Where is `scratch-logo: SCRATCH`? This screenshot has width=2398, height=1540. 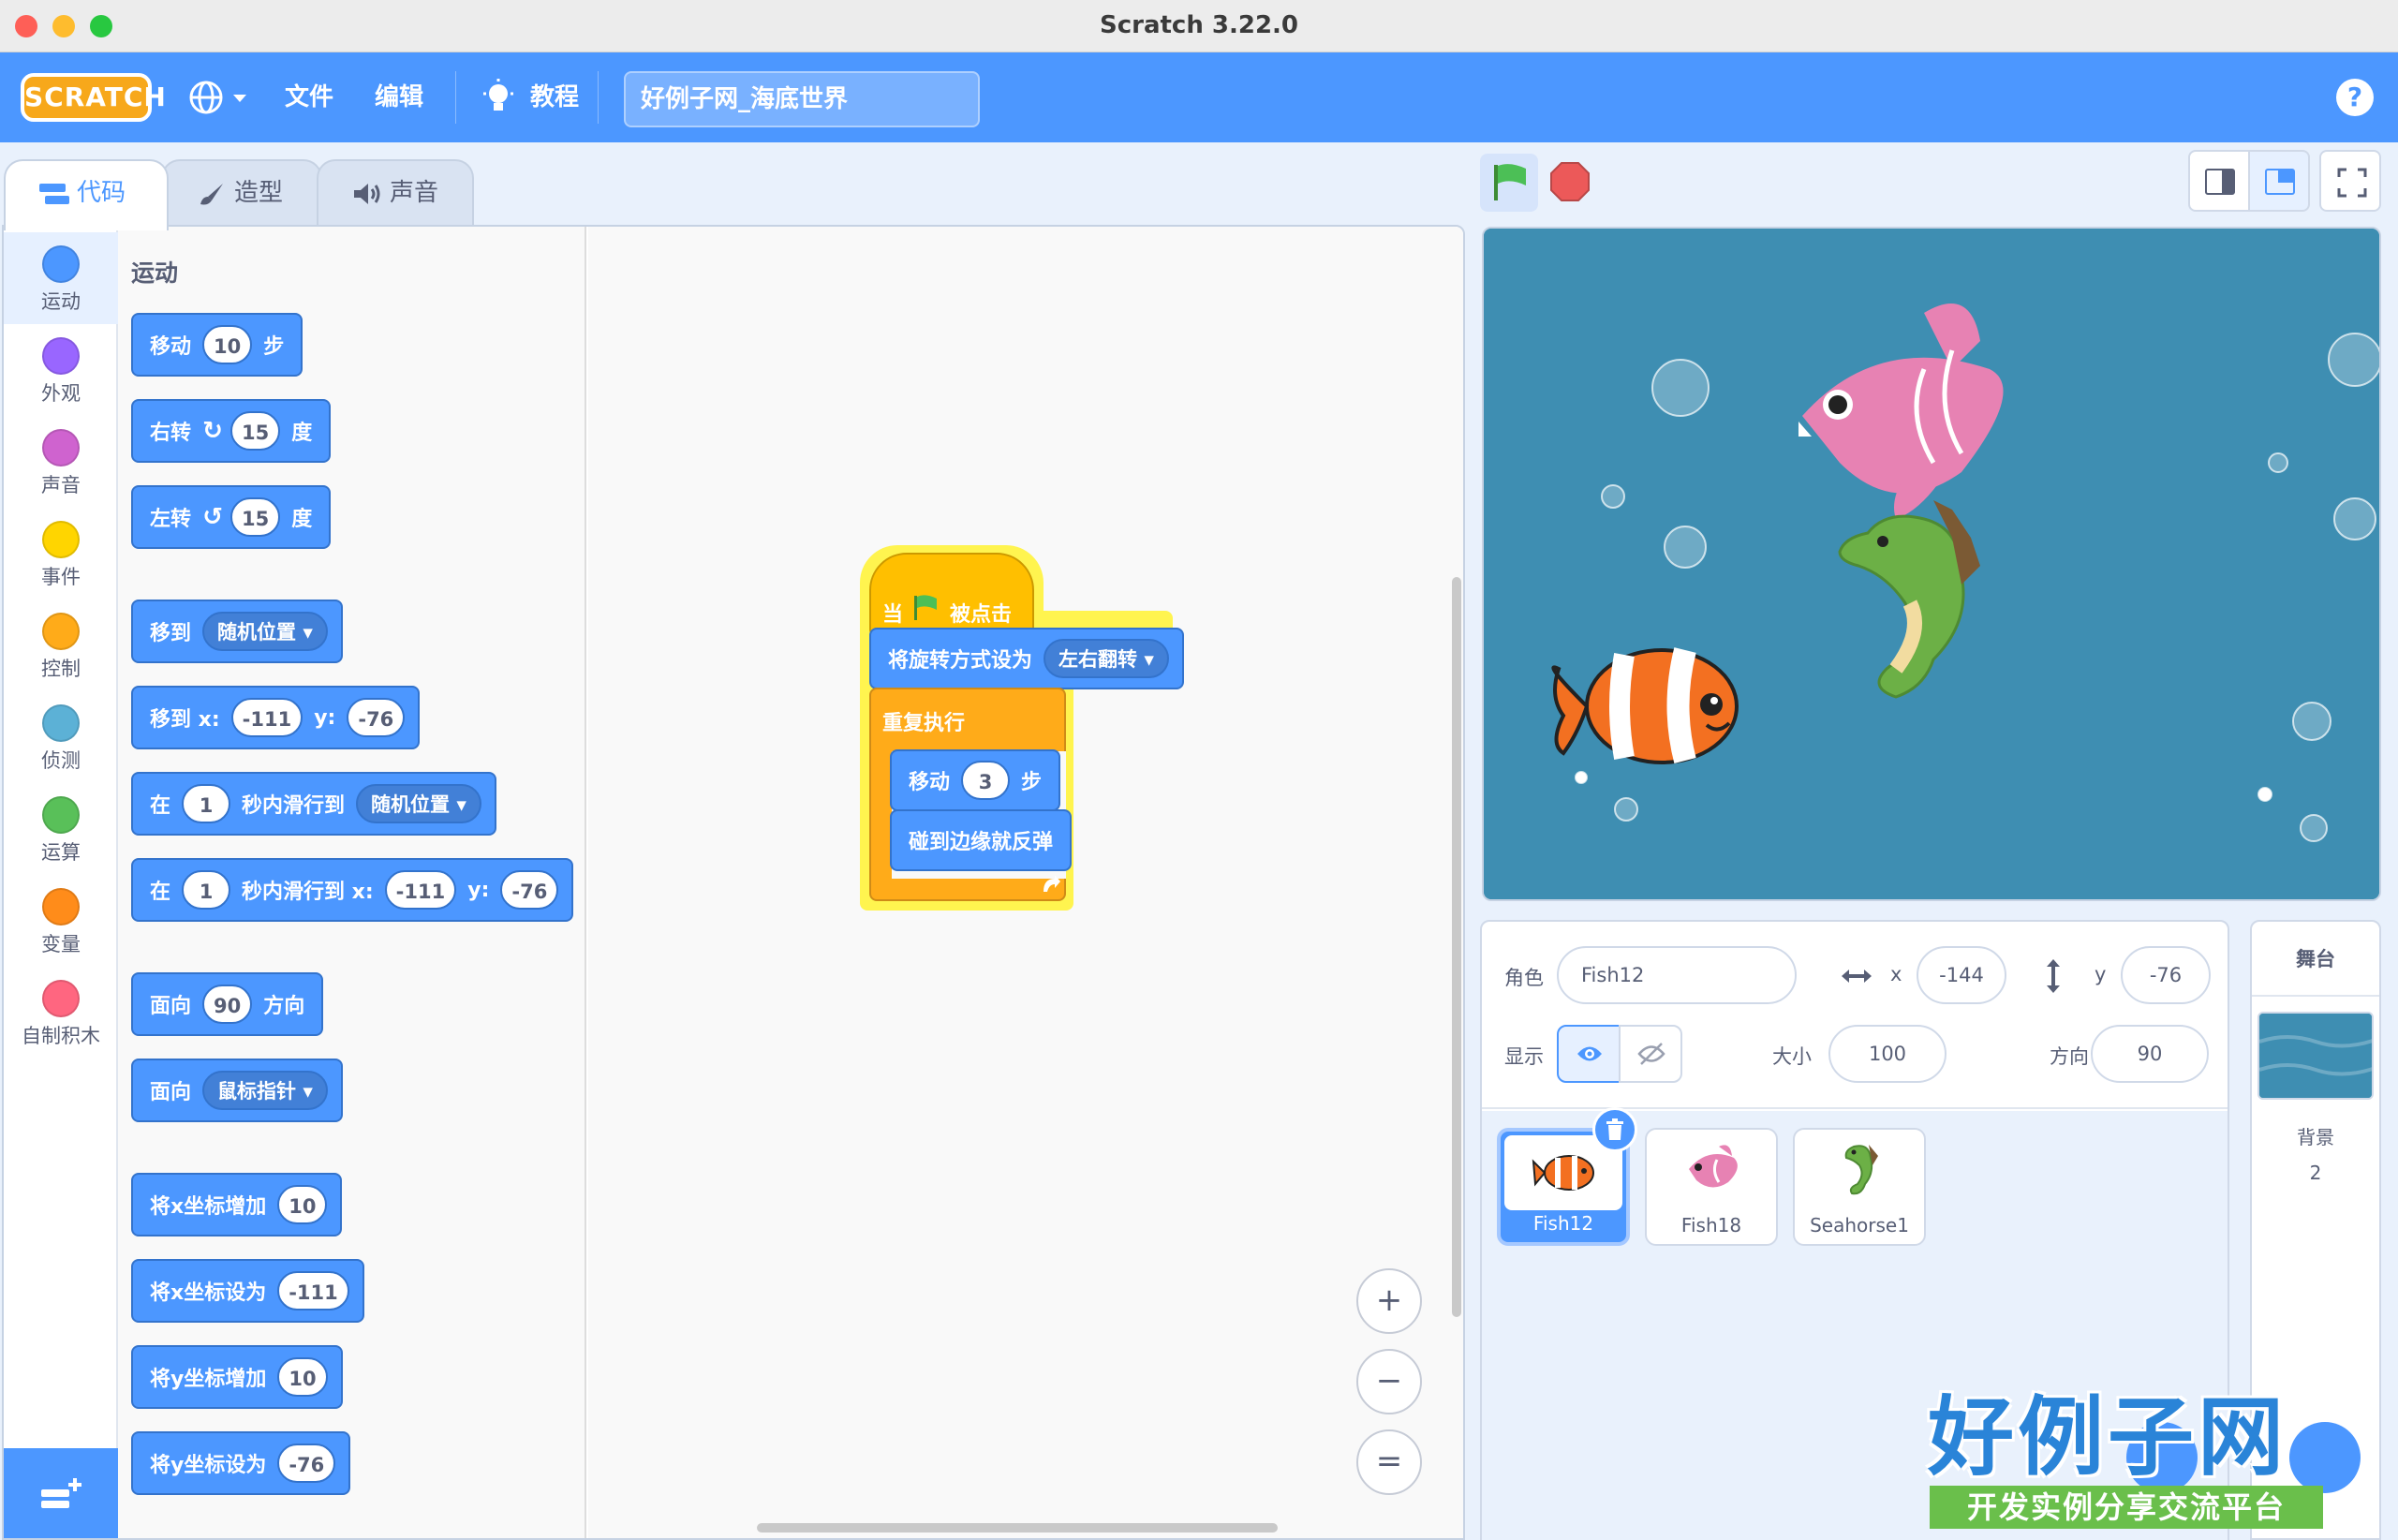
scratch-logo: SCRATCH is located at coordinates (93, 97).